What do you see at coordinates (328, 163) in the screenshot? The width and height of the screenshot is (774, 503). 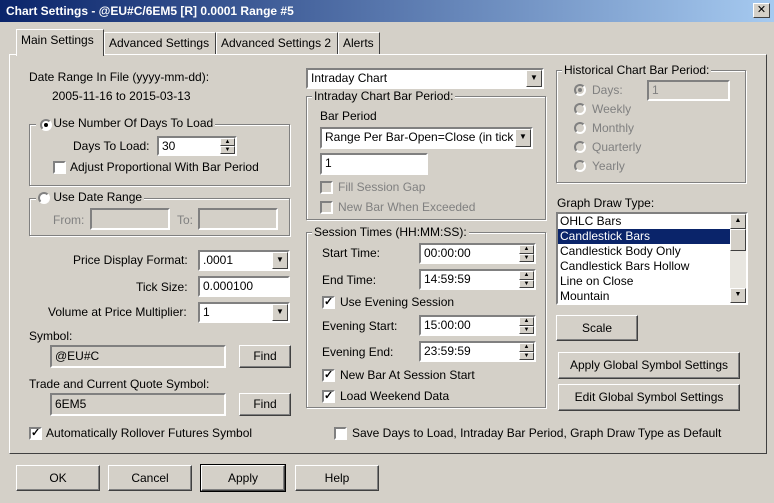 I see `bar-value: 1` at bounding box center [328, 163].